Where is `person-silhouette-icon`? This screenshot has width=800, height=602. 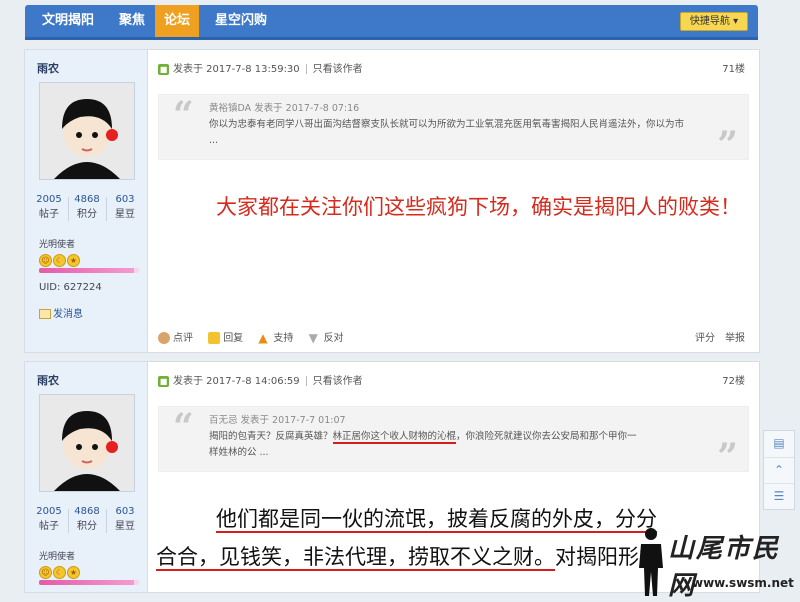 person-silhouette-icon is located at coordinates (651, 562).